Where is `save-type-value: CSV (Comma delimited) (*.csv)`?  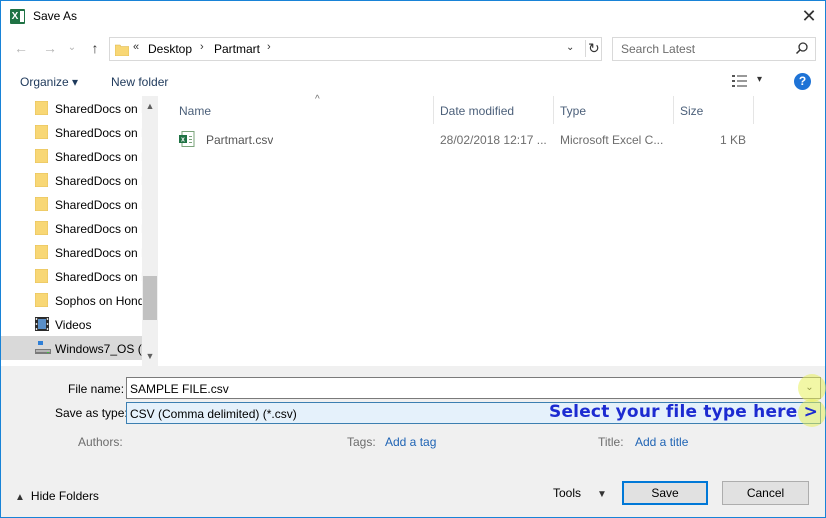
save-type-value: CSV (Comma delimited) (*.csv) is located at coordinates (213, 414).